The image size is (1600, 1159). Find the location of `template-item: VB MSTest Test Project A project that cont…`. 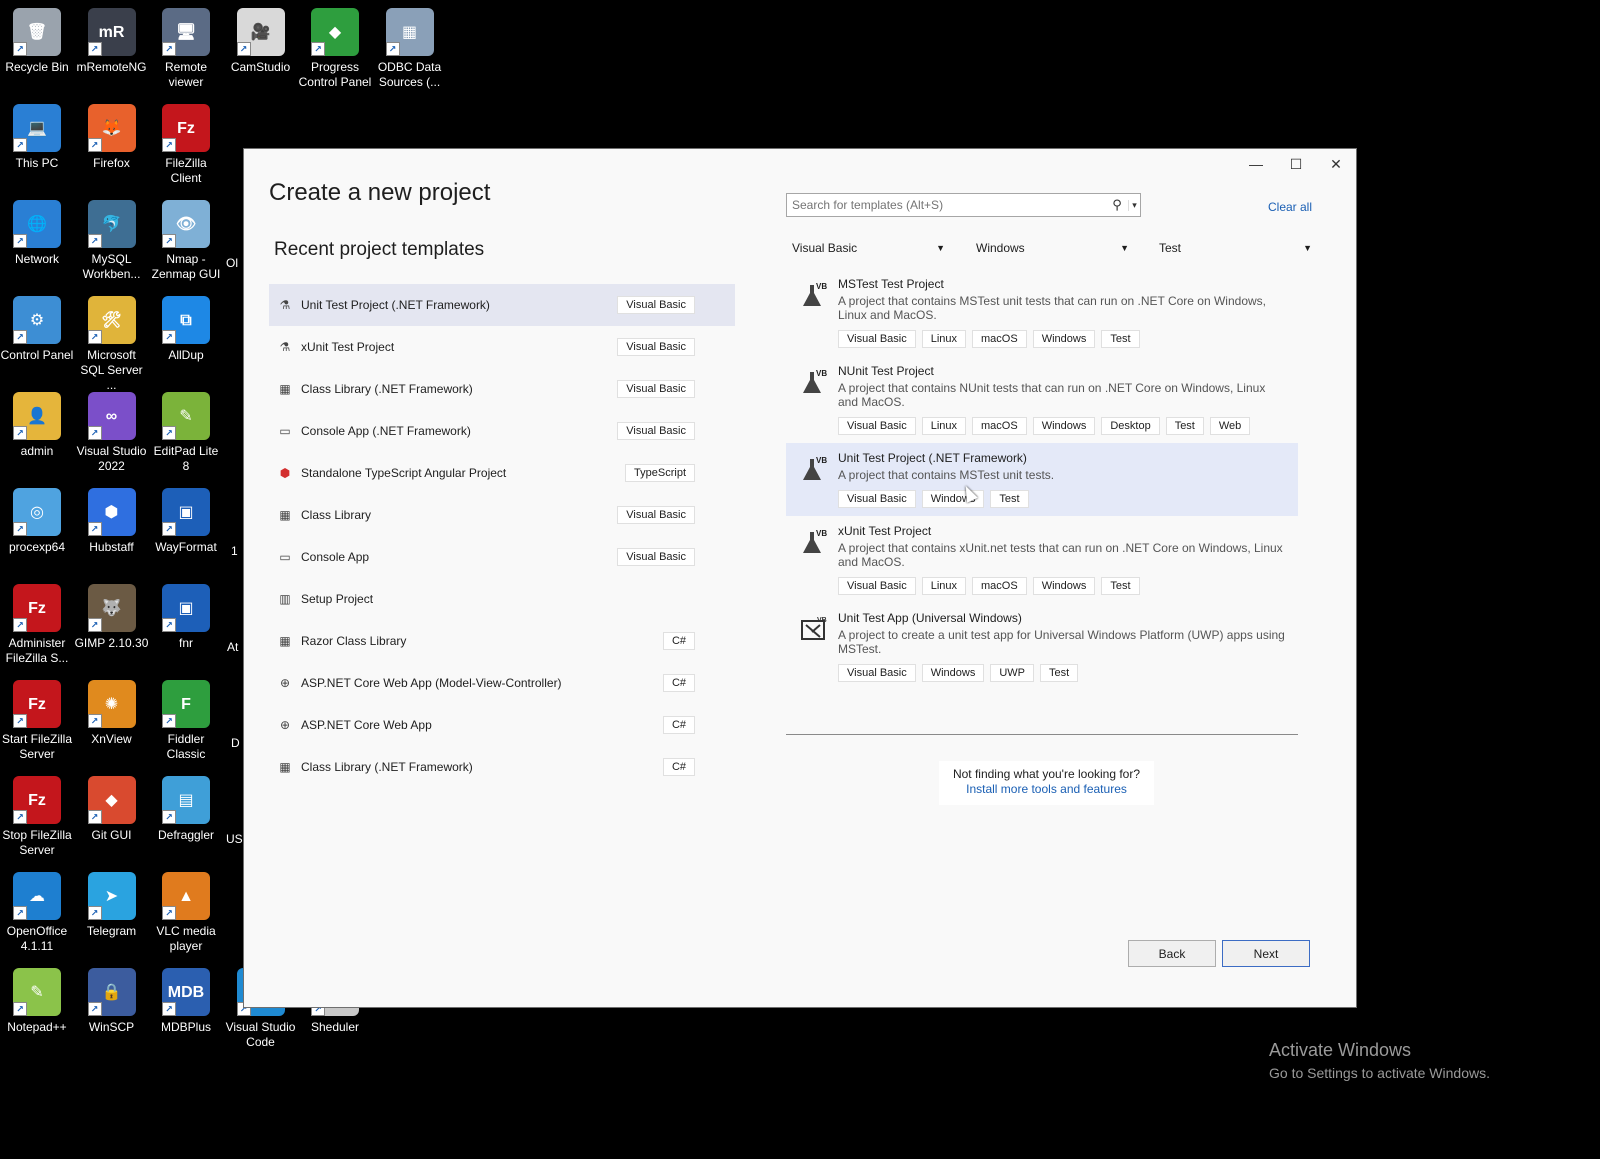

template-item: VB MSTest Test Project A project that cont… is located at coordinates (1042, 312).